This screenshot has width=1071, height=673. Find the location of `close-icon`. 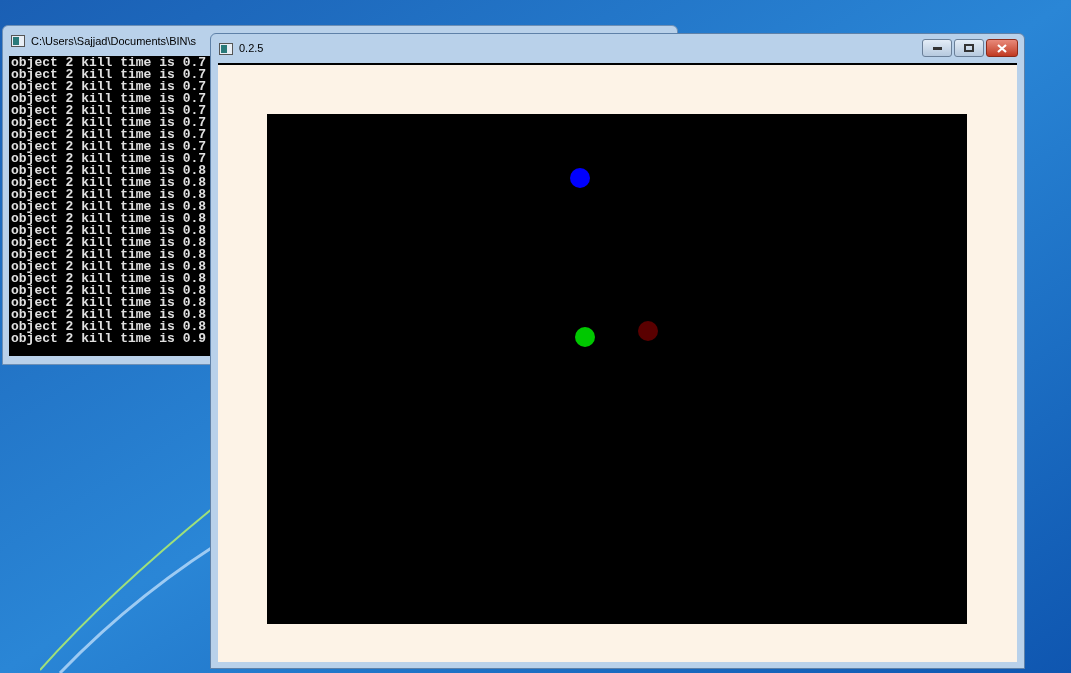

close-icon is located at coordinates (1002, 48).